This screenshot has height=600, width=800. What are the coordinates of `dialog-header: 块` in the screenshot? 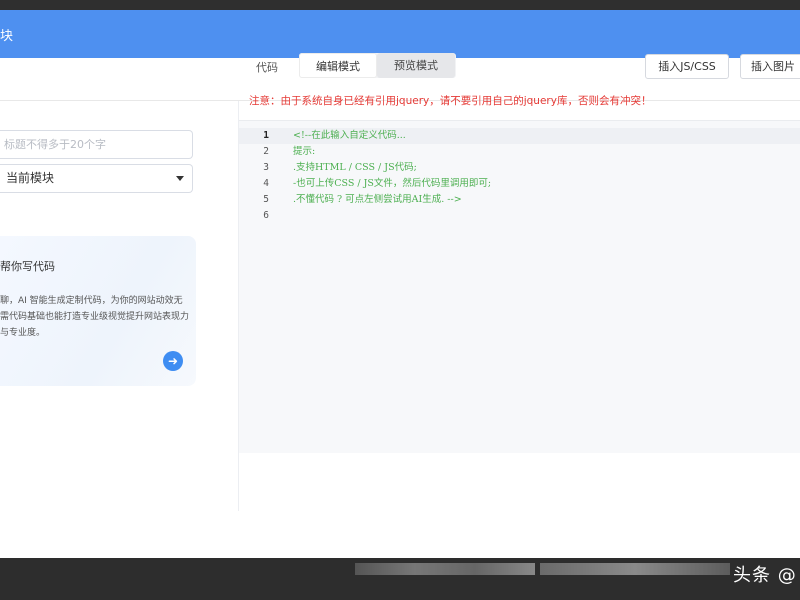 It's located at (400, 34).